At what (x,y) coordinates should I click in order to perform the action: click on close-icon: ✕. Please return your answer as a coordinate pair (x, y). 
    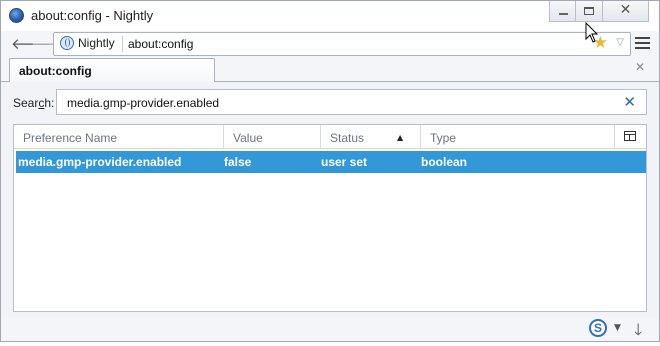
    Looking at the image, I should click on (625, 10).